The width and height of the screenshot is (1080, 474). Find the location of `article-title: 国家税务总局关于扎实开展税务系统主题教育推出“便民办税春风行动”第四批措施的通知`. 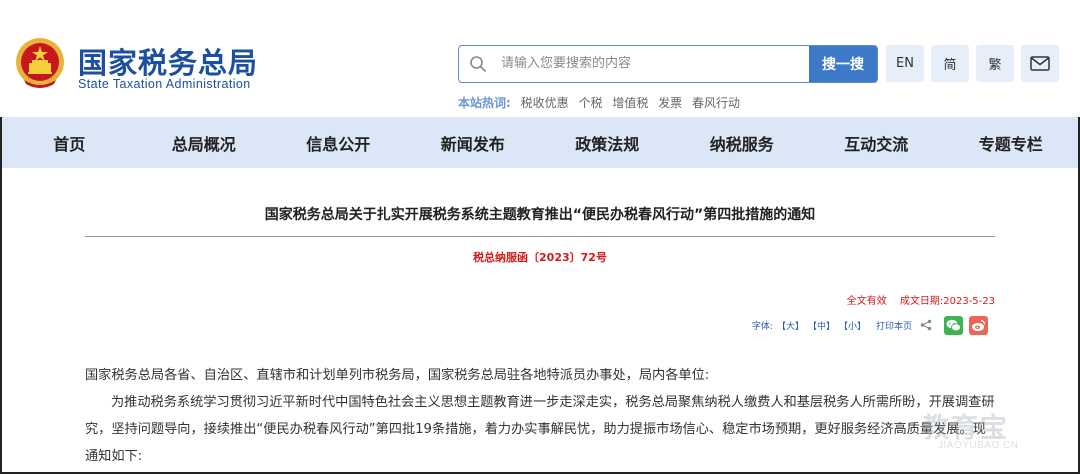

article-title: 国家税务总局关于扎实开展税务系统主题教育推出“便民办税春风行动”第四批措施的通知 is located at coordinates (540, 215).